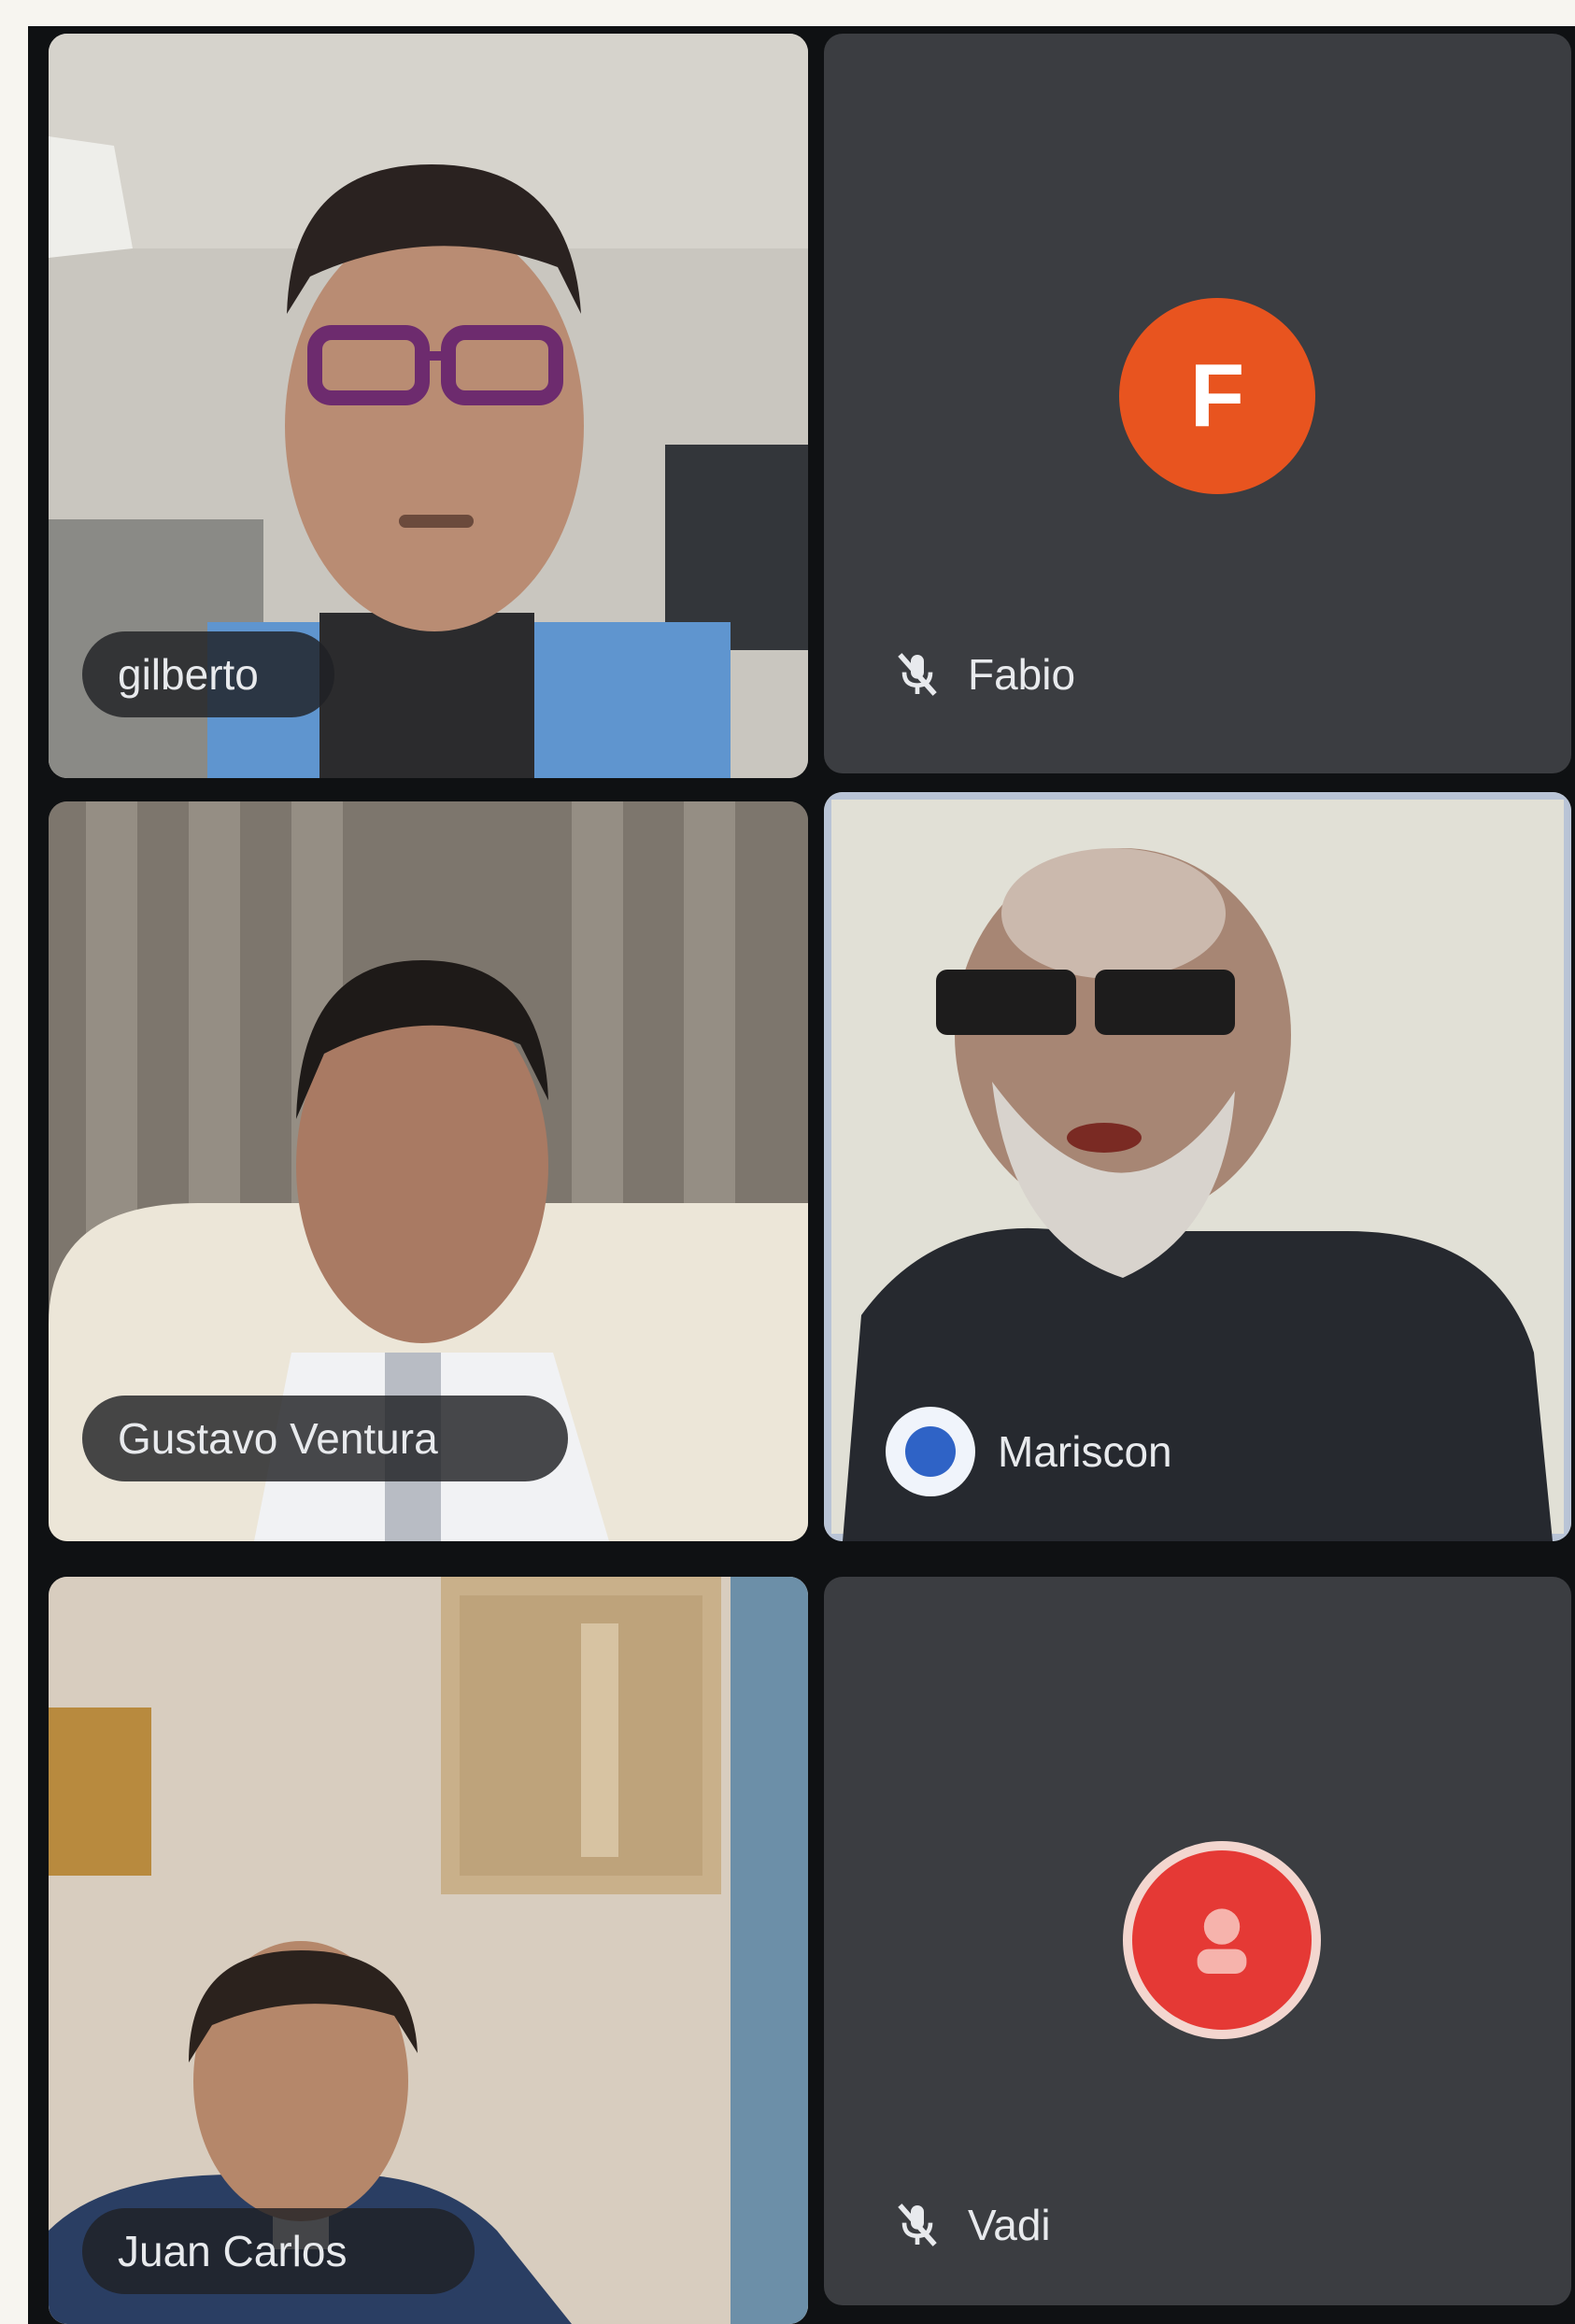 This screenshot has width=1575, height=2324. I want to click on participant-name: Juan Carlos, so click(233, 2251).